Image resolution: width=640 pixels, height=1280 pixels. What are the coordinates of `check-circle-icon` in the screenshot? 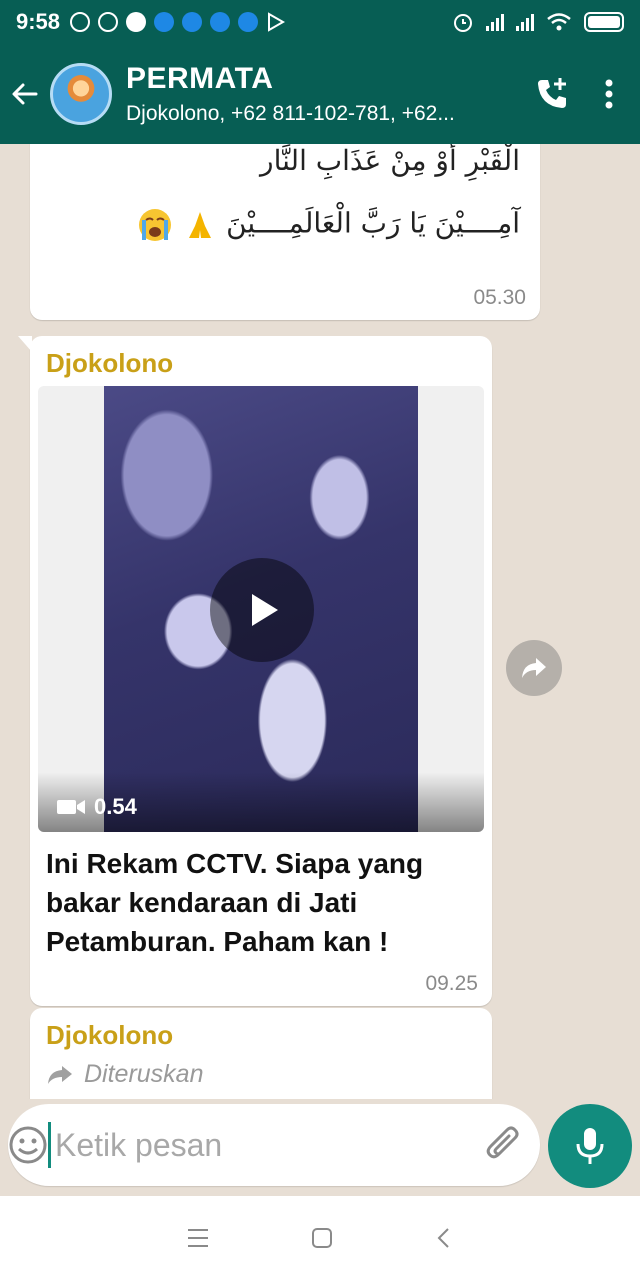 It's located at (136, 22).